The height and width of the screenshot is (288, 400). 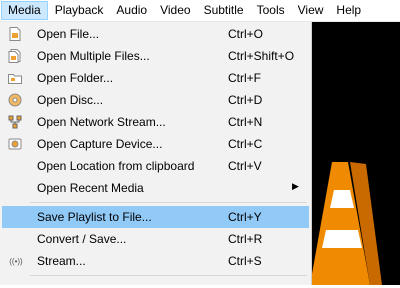 I want to click on menu-media: Media, so click(x=24, y=10).